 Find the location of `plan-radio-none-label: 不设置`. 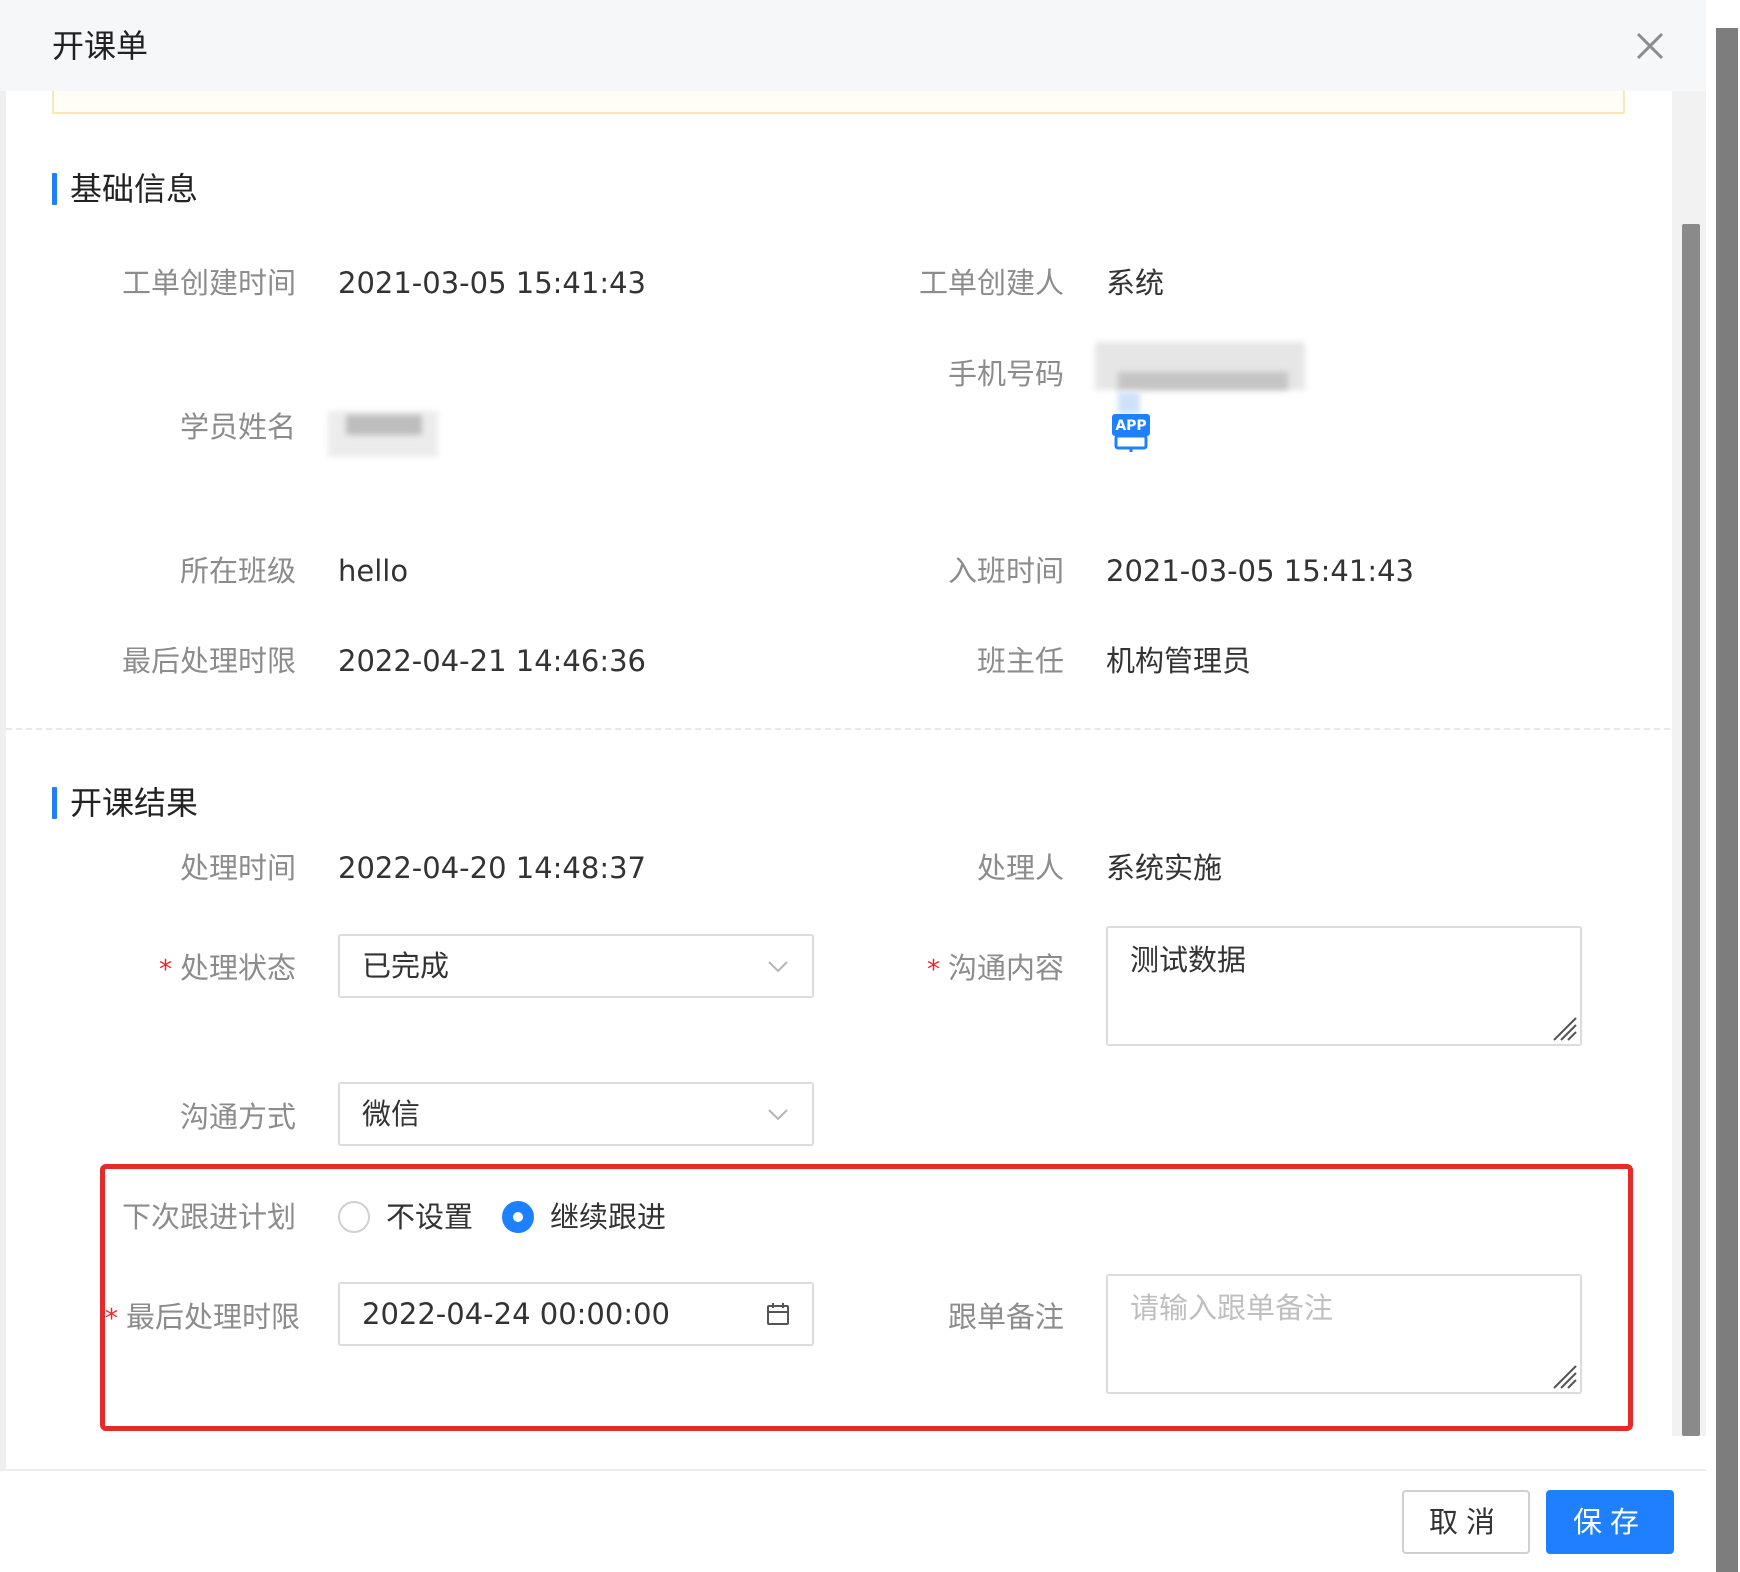

plan-radio-none-label: 不设置 is located at coordinates (429, 1217).